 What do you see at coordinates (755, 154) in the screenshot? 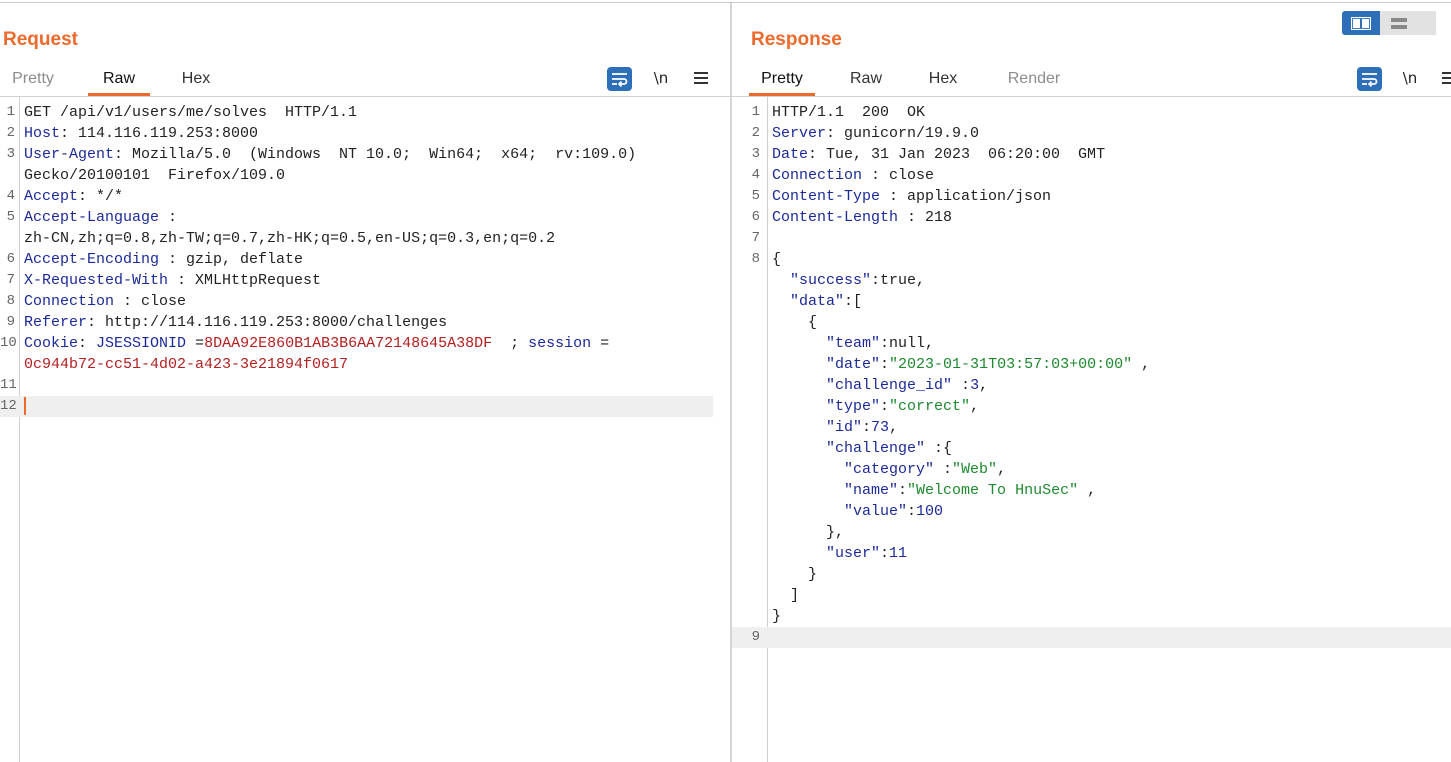
I see `line-number: 3` at bounding box center [755, 154].